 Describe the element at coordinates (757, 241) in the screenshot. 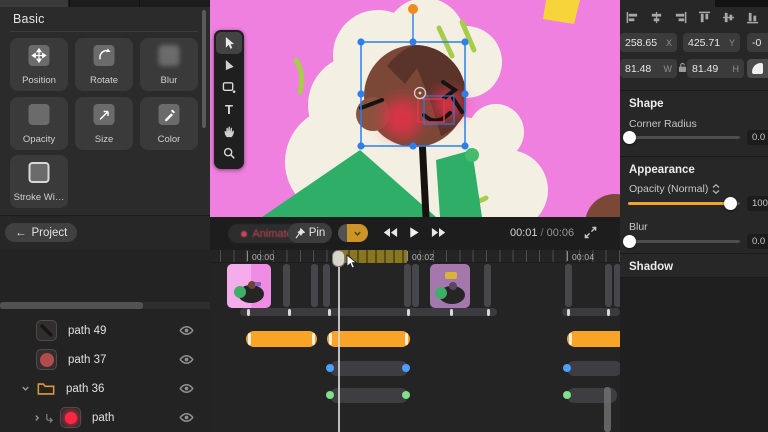

I see `blur-value: 0.0` at that location.